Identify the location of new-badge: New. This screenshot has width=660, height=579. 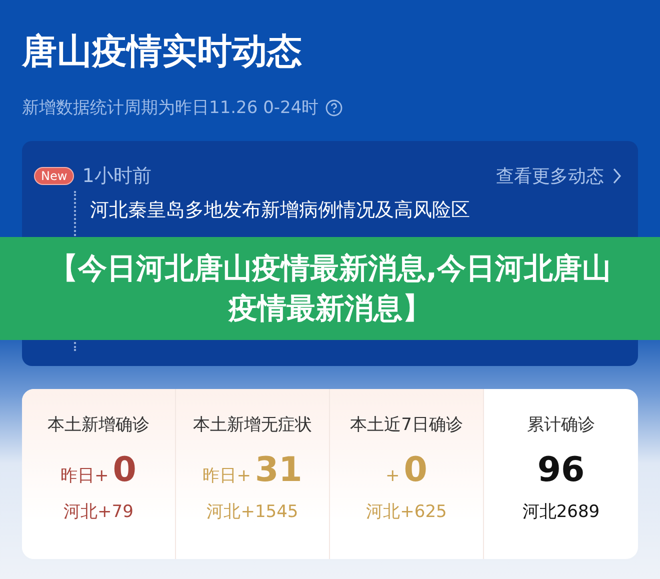
(54, 176).